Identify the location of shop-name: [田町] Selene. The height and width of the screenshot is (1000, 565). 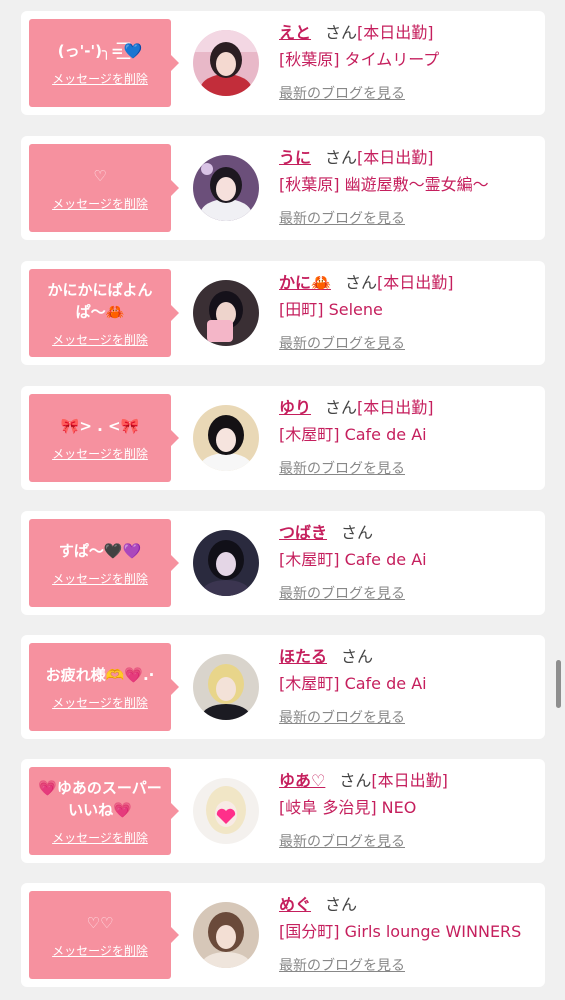
(331, 309).